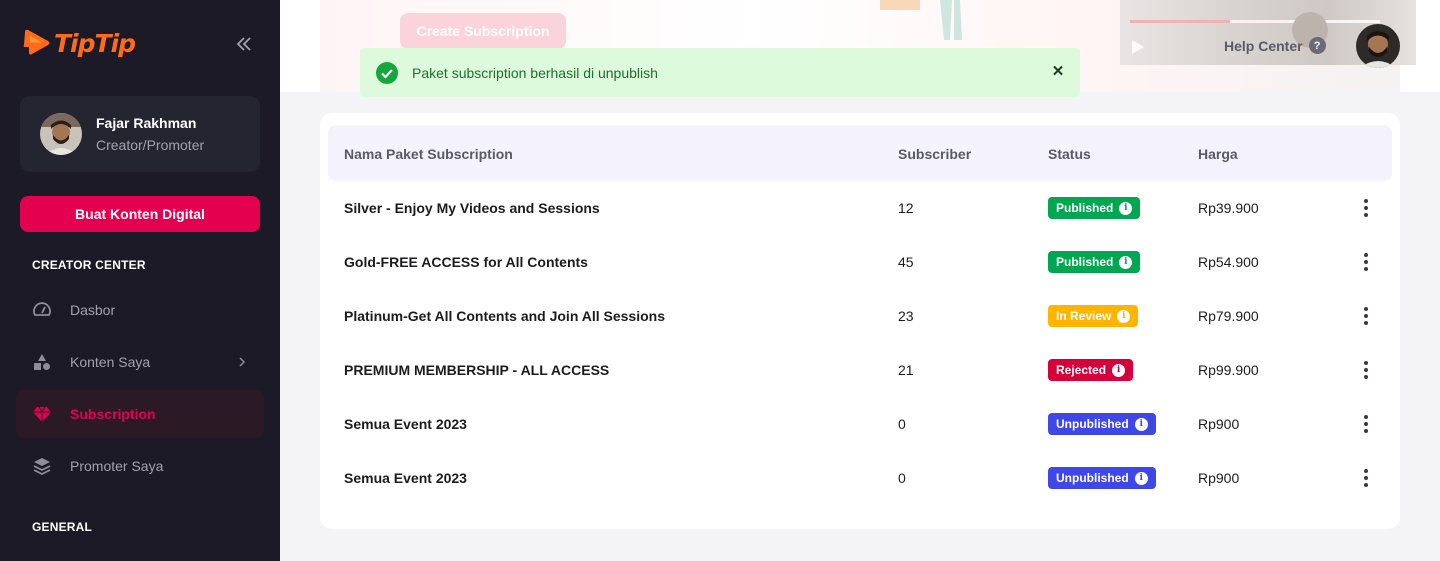 This screenshot has height=561, width=1440. I want to click on section-label-creator-center: CREATOR CENTER, so click(89, 265).